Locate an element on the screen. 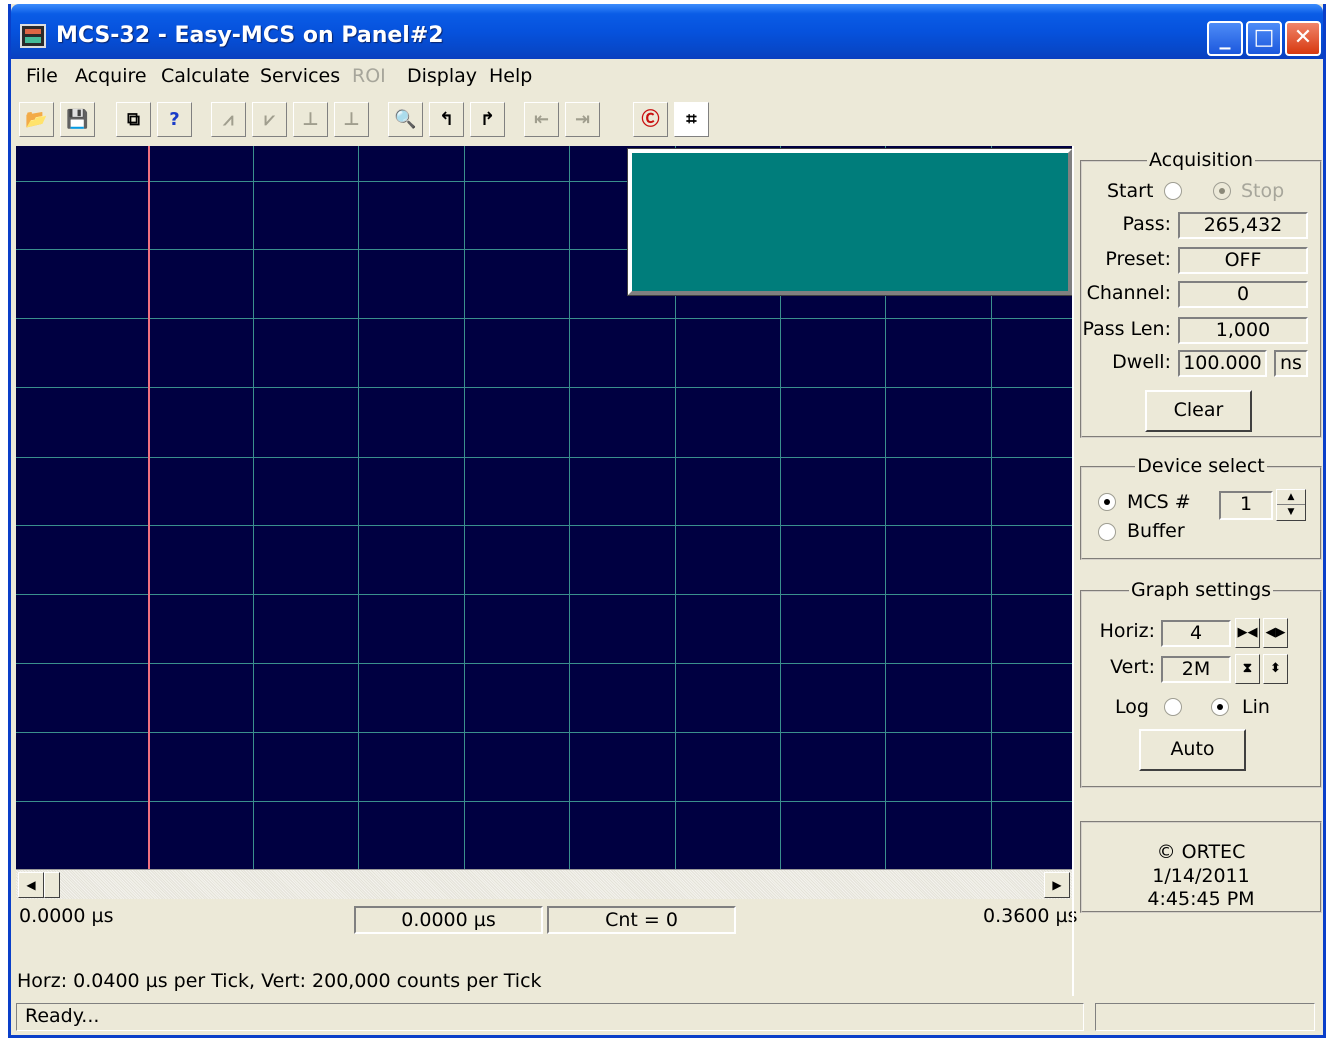 This screenshot has width=1326, height=1038. next-roi-icon: ⊥ is located at coordinates (351, 119).